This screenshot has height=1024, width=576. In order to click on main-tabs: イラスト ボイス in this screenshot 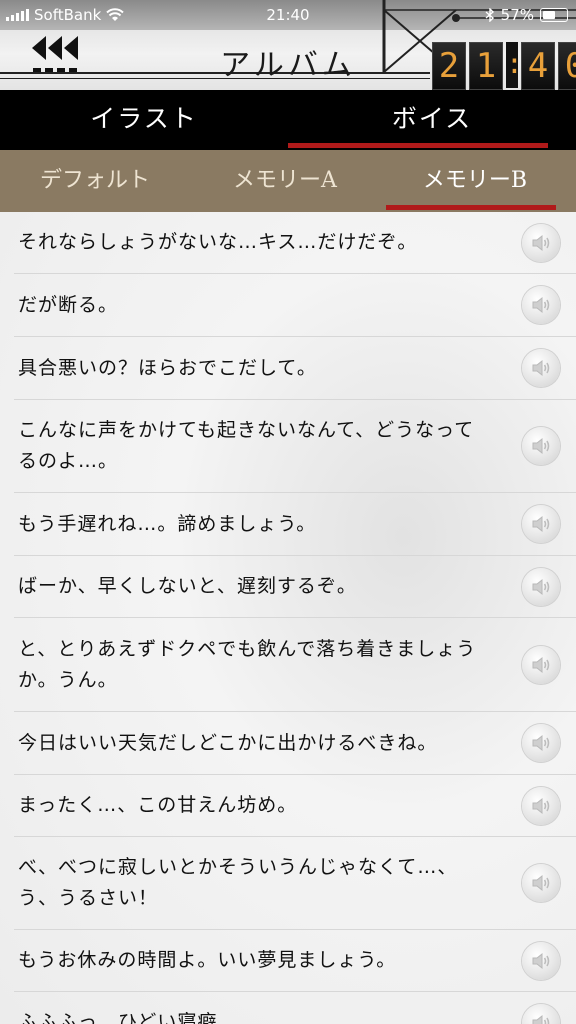, I will do `click(288, 120)`.